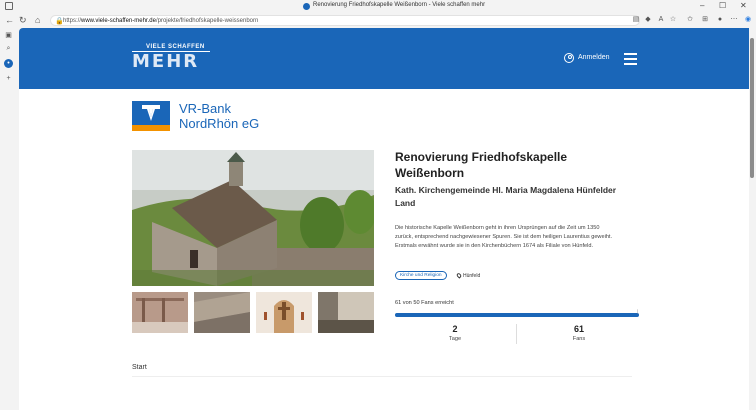 The image size is (756, 410). What do you see at coordinates (734, 20) in the screenshot?
I see `more-menu-icon: ⋯` at bounding box center [734, 20].